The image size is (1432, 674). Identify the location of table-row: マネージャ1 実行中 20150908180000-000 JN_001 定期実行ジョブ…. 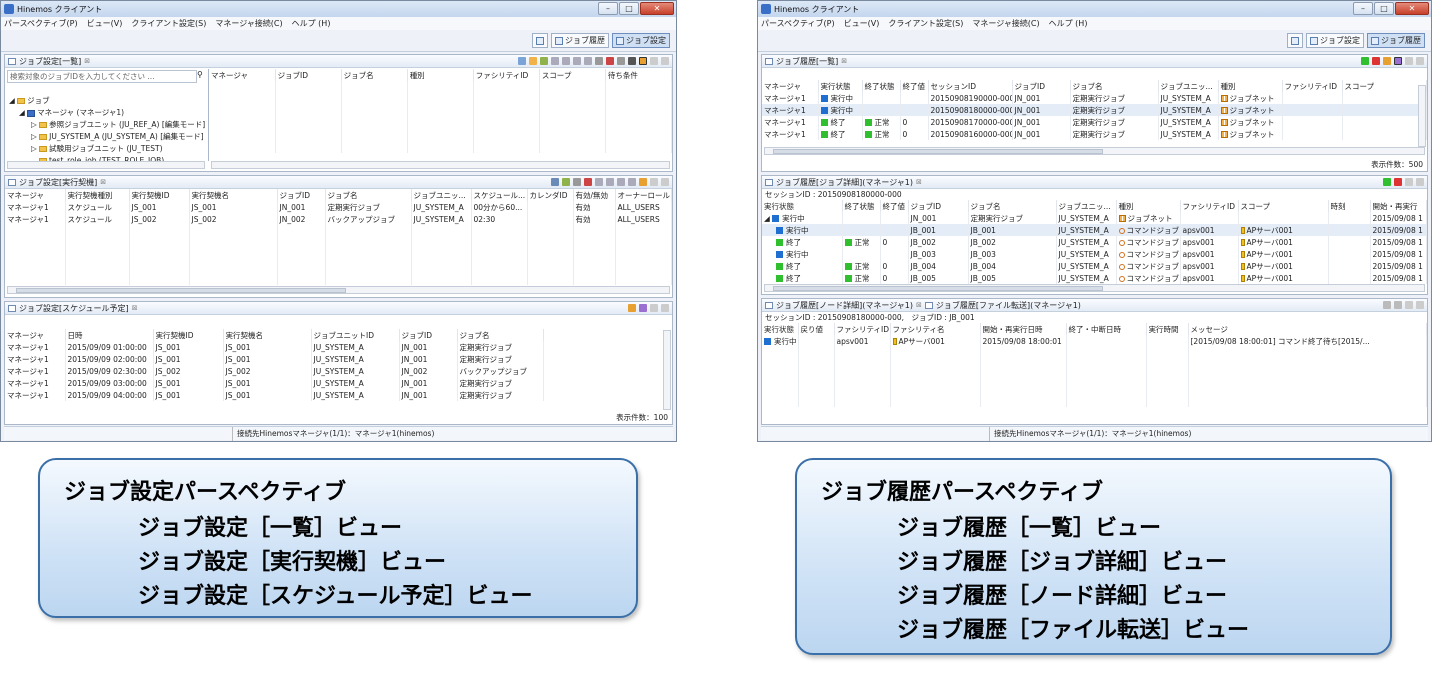
(1094, 110).